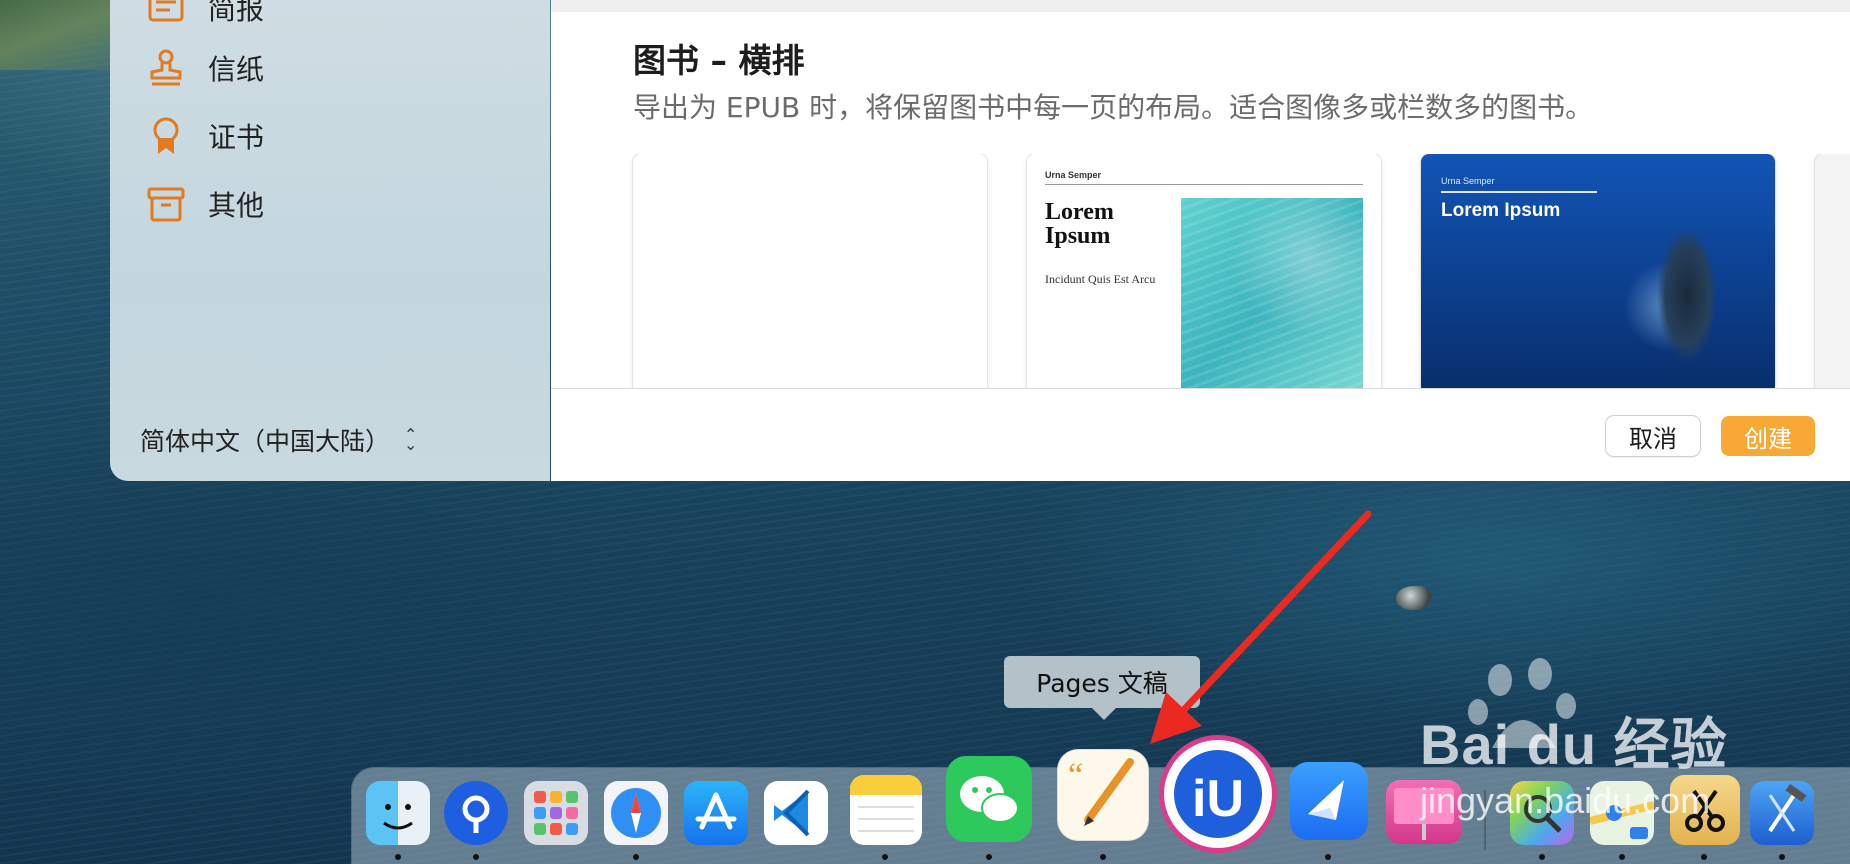  Describe the element at coordinates (556, 813) in the screenshot. I see `launchpad-icon` at that location.